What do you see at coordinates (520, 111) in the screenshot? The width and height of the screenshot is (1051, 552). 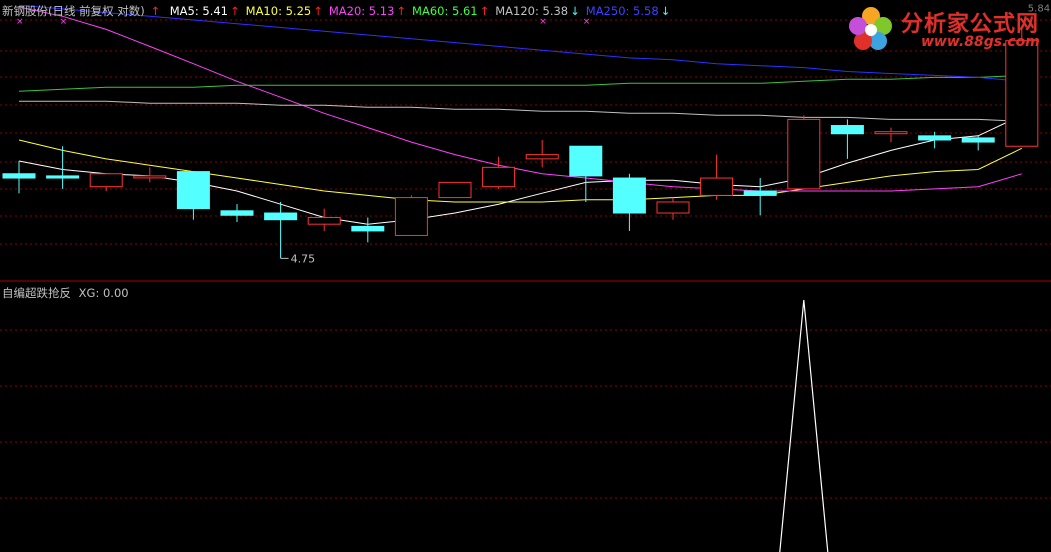 I see `ma120-line` at bounding box center [520, 111].